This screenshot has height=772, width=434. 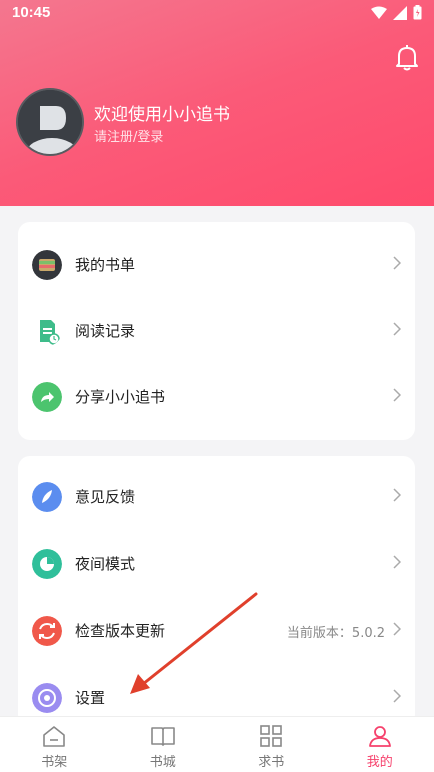 I want to click on menu-label: 设置, so click(x=90, y=698).